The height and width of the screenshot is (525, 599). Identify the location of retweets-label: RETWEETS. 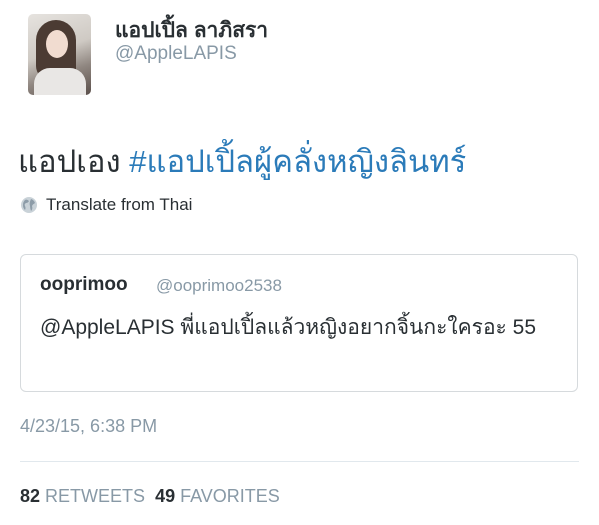
(95, 496).